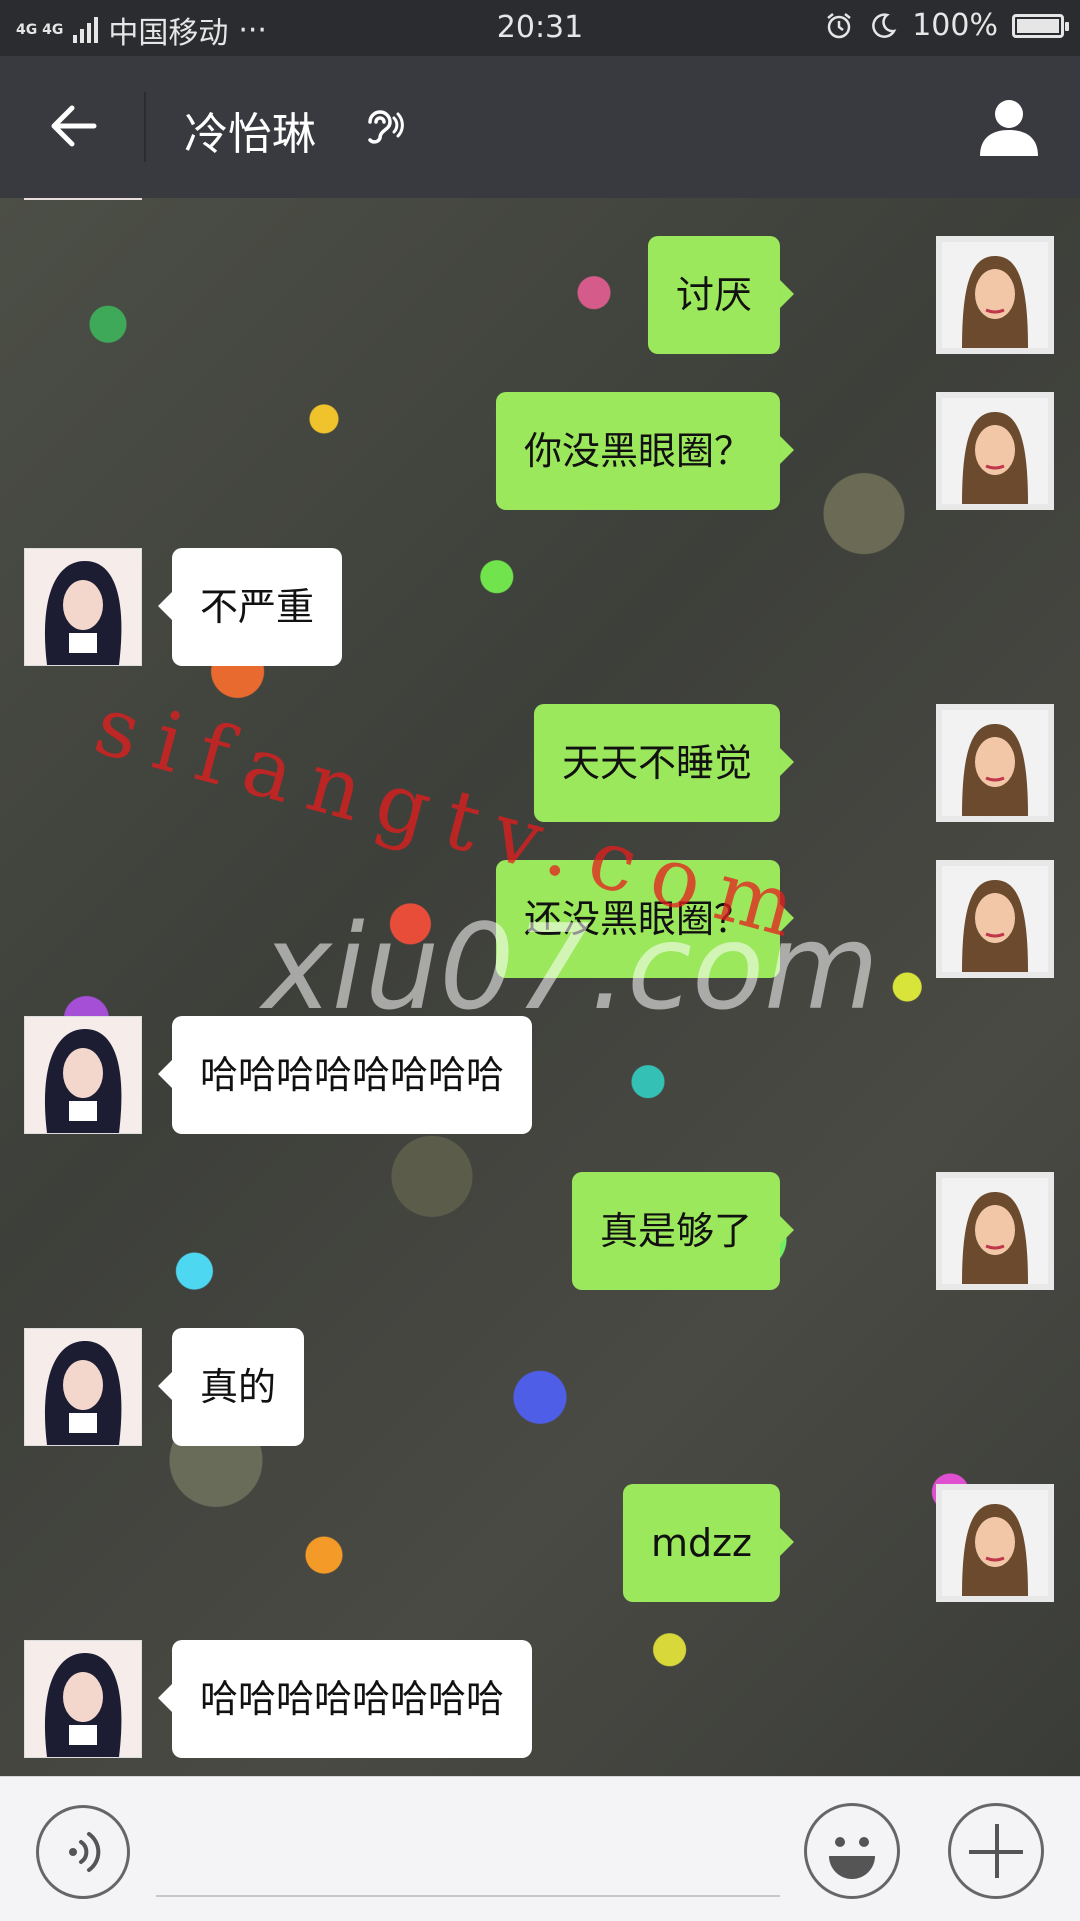 Image resolution: width=1080 pixels, height=1921 pixels. I want to click on battery-label: 100%, so click(955, 25).